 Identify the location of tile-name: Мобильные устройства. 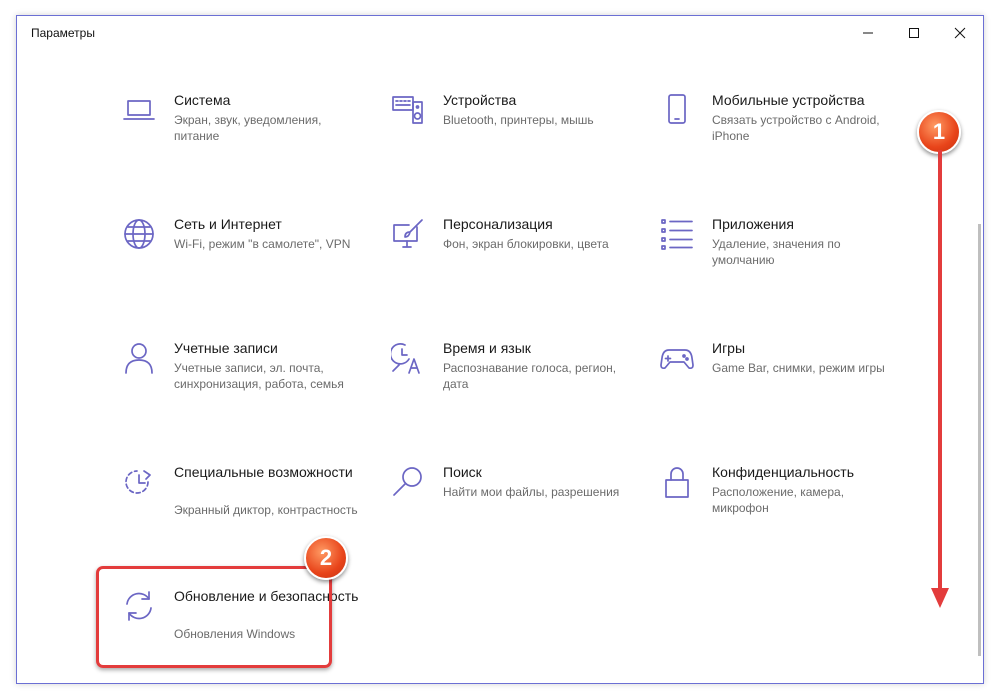
(788, 100).